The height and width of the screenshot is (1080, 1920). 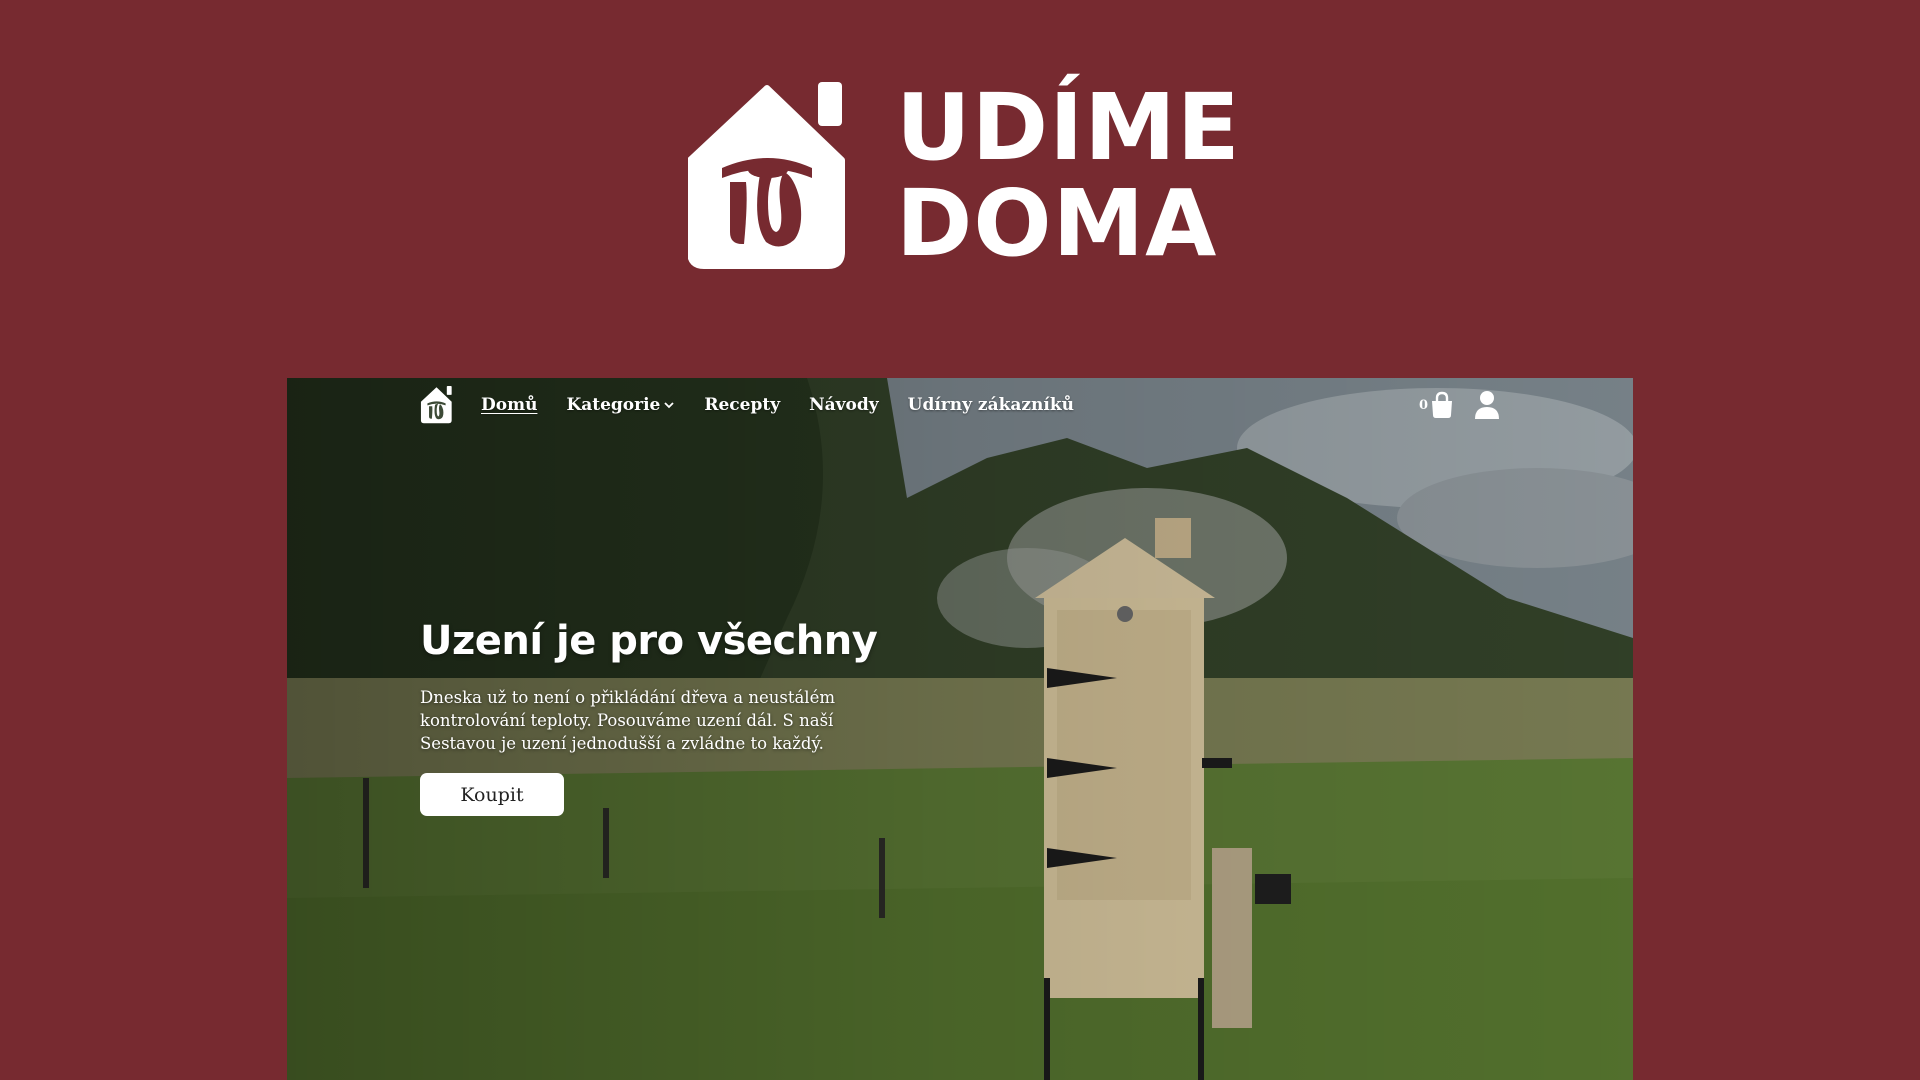 What do you see at coordinates (613, 405) in the screenshot?
I see `nav-item-kategorie-label: Kategorie` at bounding box center [613, 405].